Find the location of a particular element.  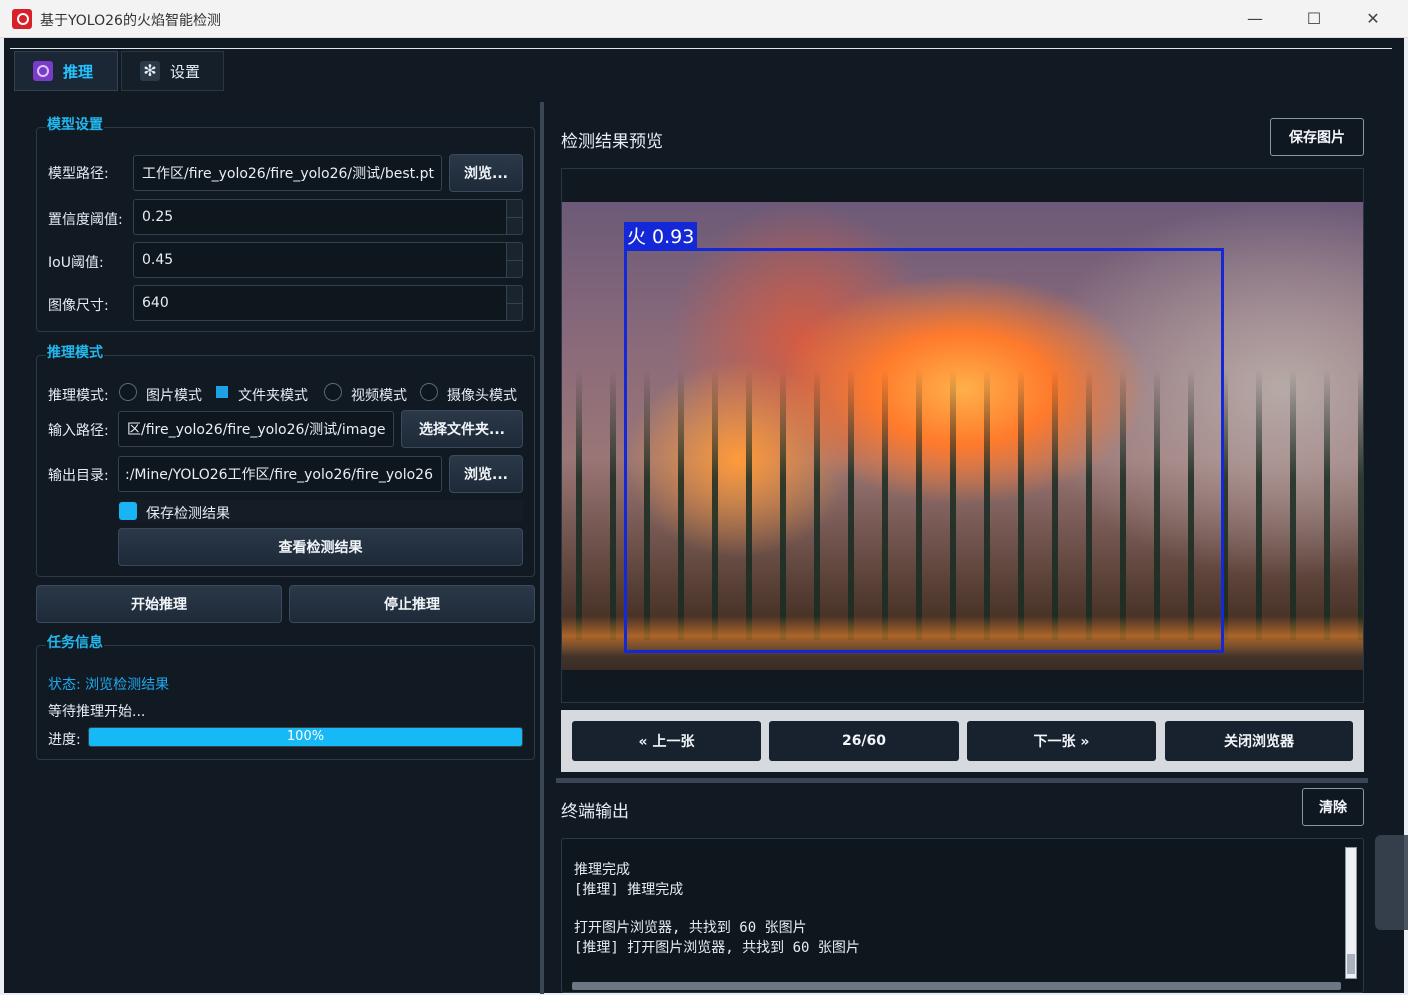

stop-inference-button: 停止推理 is located at coordinates (412, 604).